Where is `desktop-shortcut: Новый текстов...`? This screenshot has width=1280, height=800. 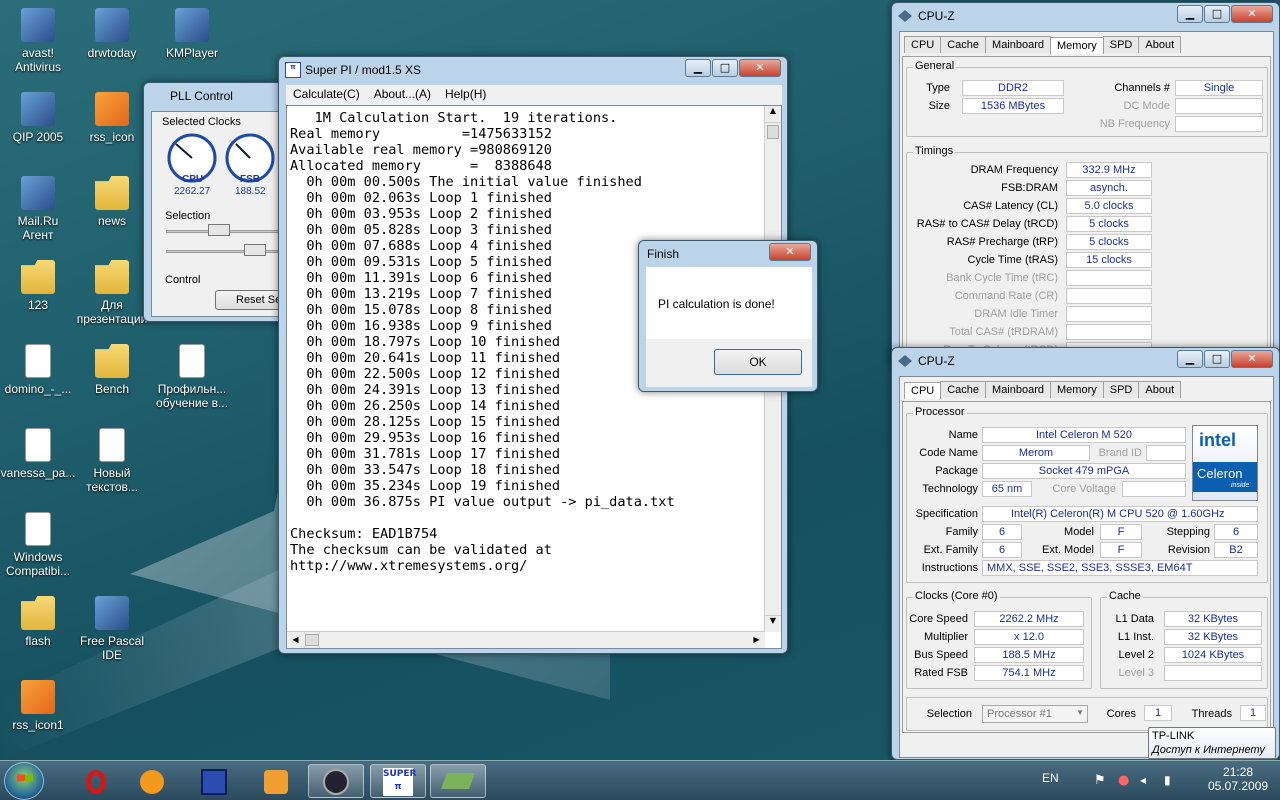 desktop-shortcut: Новый текстов... is located at coordinates (112, 461).